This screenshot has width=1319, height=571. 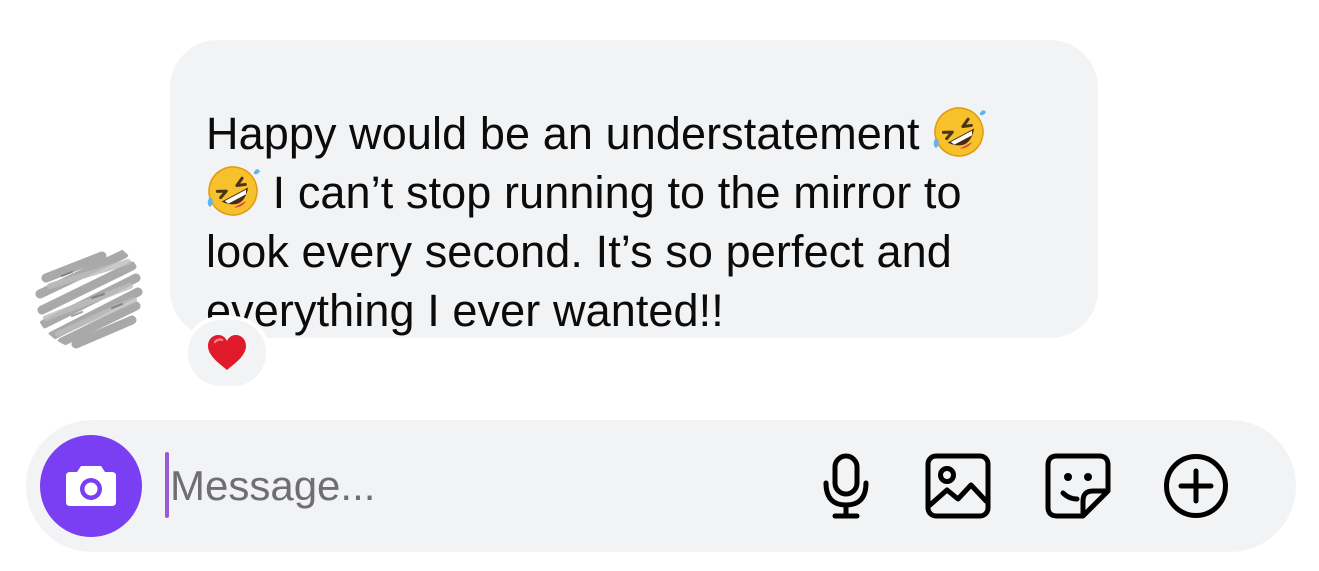 What do you see at coordinates (634, 192) in the screenshot?
I see `message-line-2: I can’t stop running to the mirror to` at bounding box center [634, 192].